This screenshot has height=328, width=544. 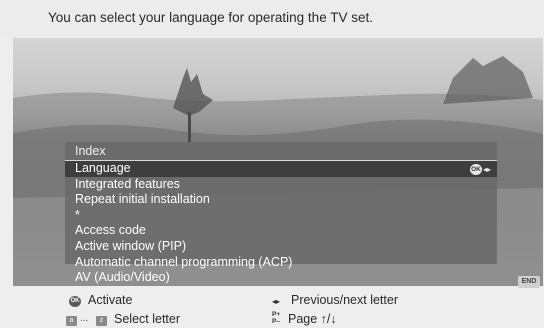 What do you see at coordinates (184, 261) in the screenshot?
I see `menu-item-label: Automatic channel programming (ACP)` at bounding box center [184, 261].